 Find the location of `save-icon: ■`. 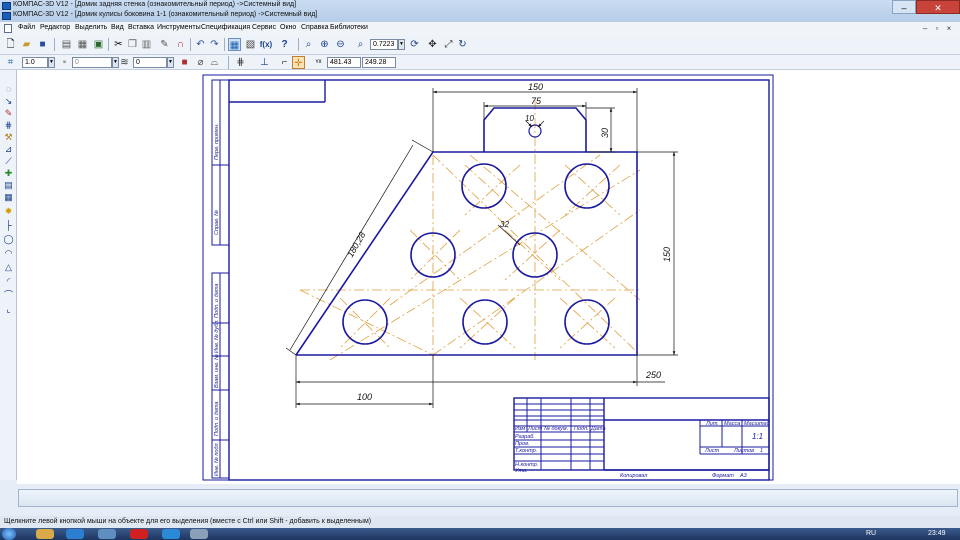

save-icon: ■ is located at coordinates (42, 44).